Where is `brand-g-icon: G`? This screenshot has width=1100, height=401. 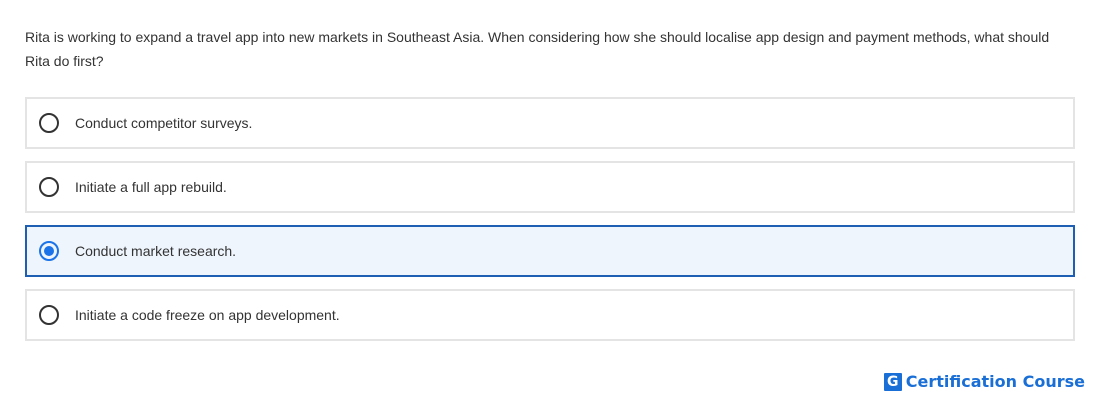
brand-g-icon: G is located at coordinates (892, 381).